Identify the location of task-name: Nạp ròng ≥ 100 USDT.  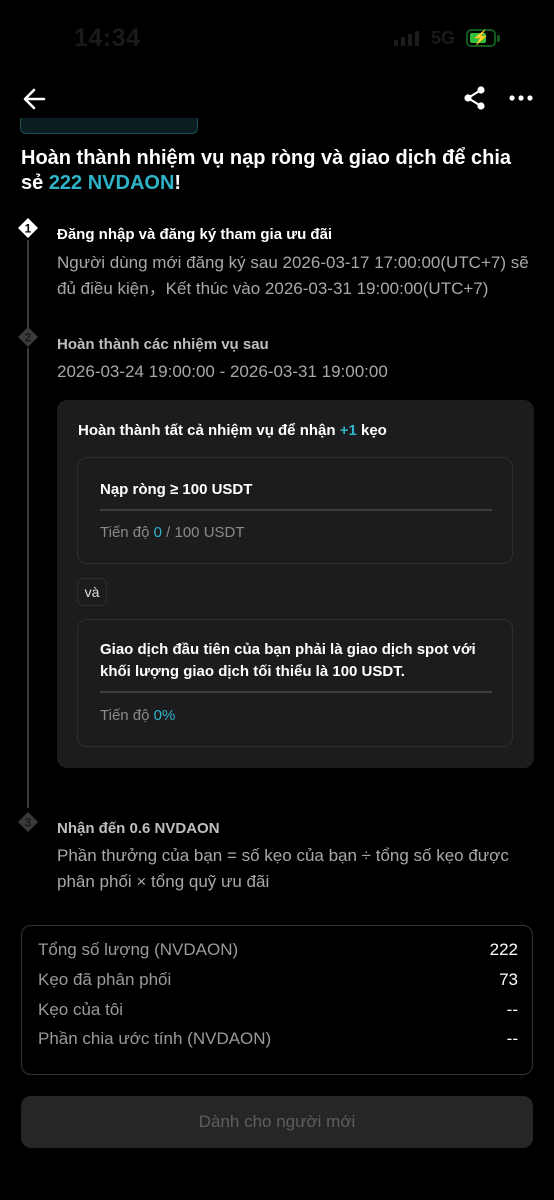
(176, 489).